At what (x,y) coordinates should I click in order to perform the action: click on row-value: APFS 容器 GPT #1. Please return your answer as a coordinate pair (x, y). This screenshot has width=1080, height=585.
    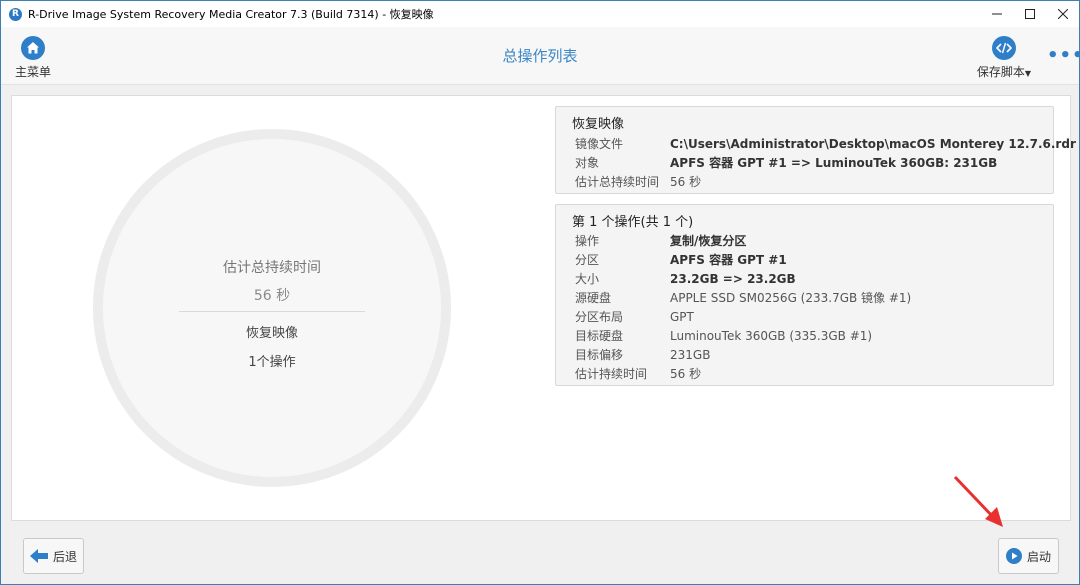
    Looking at the image, I should click on (728, 260).